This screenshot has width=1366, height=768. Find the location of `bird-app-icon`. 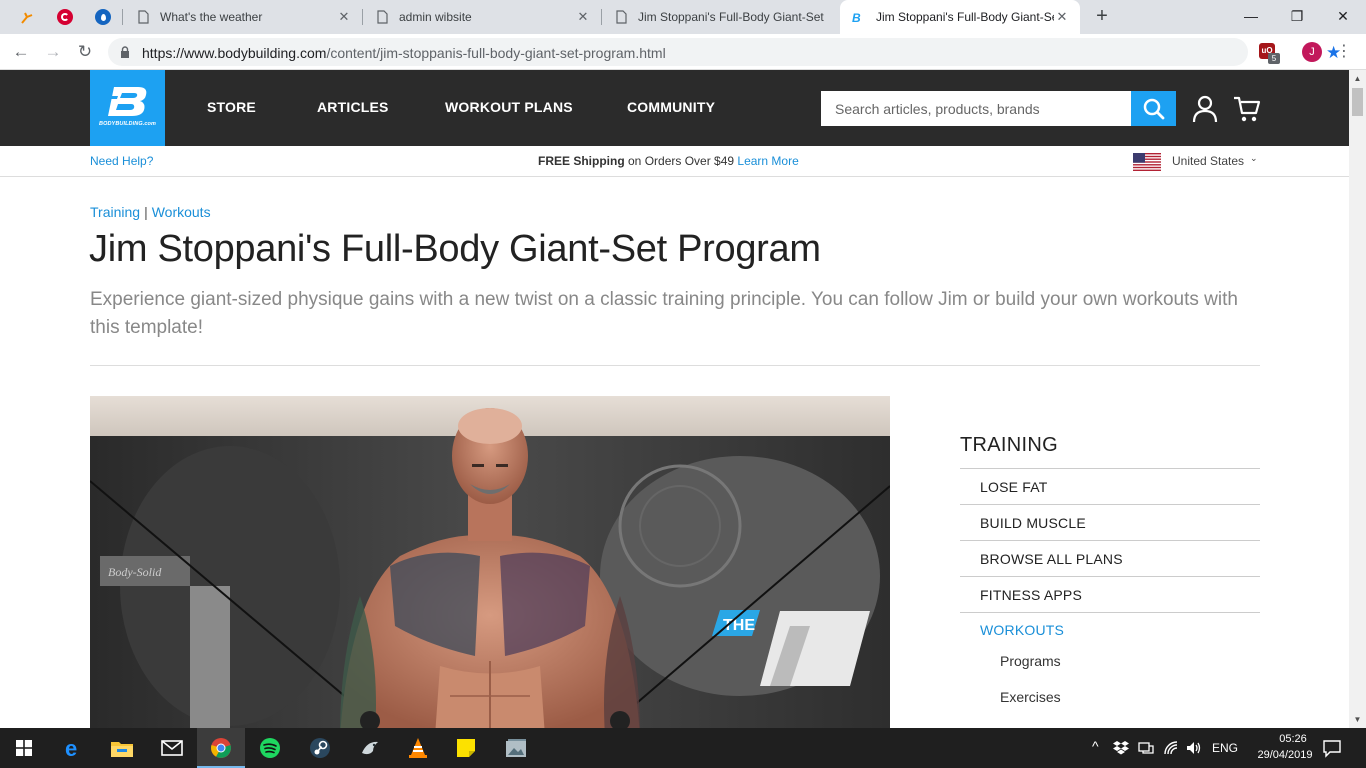

bird-app-icon is located at coordinates (370, 748).